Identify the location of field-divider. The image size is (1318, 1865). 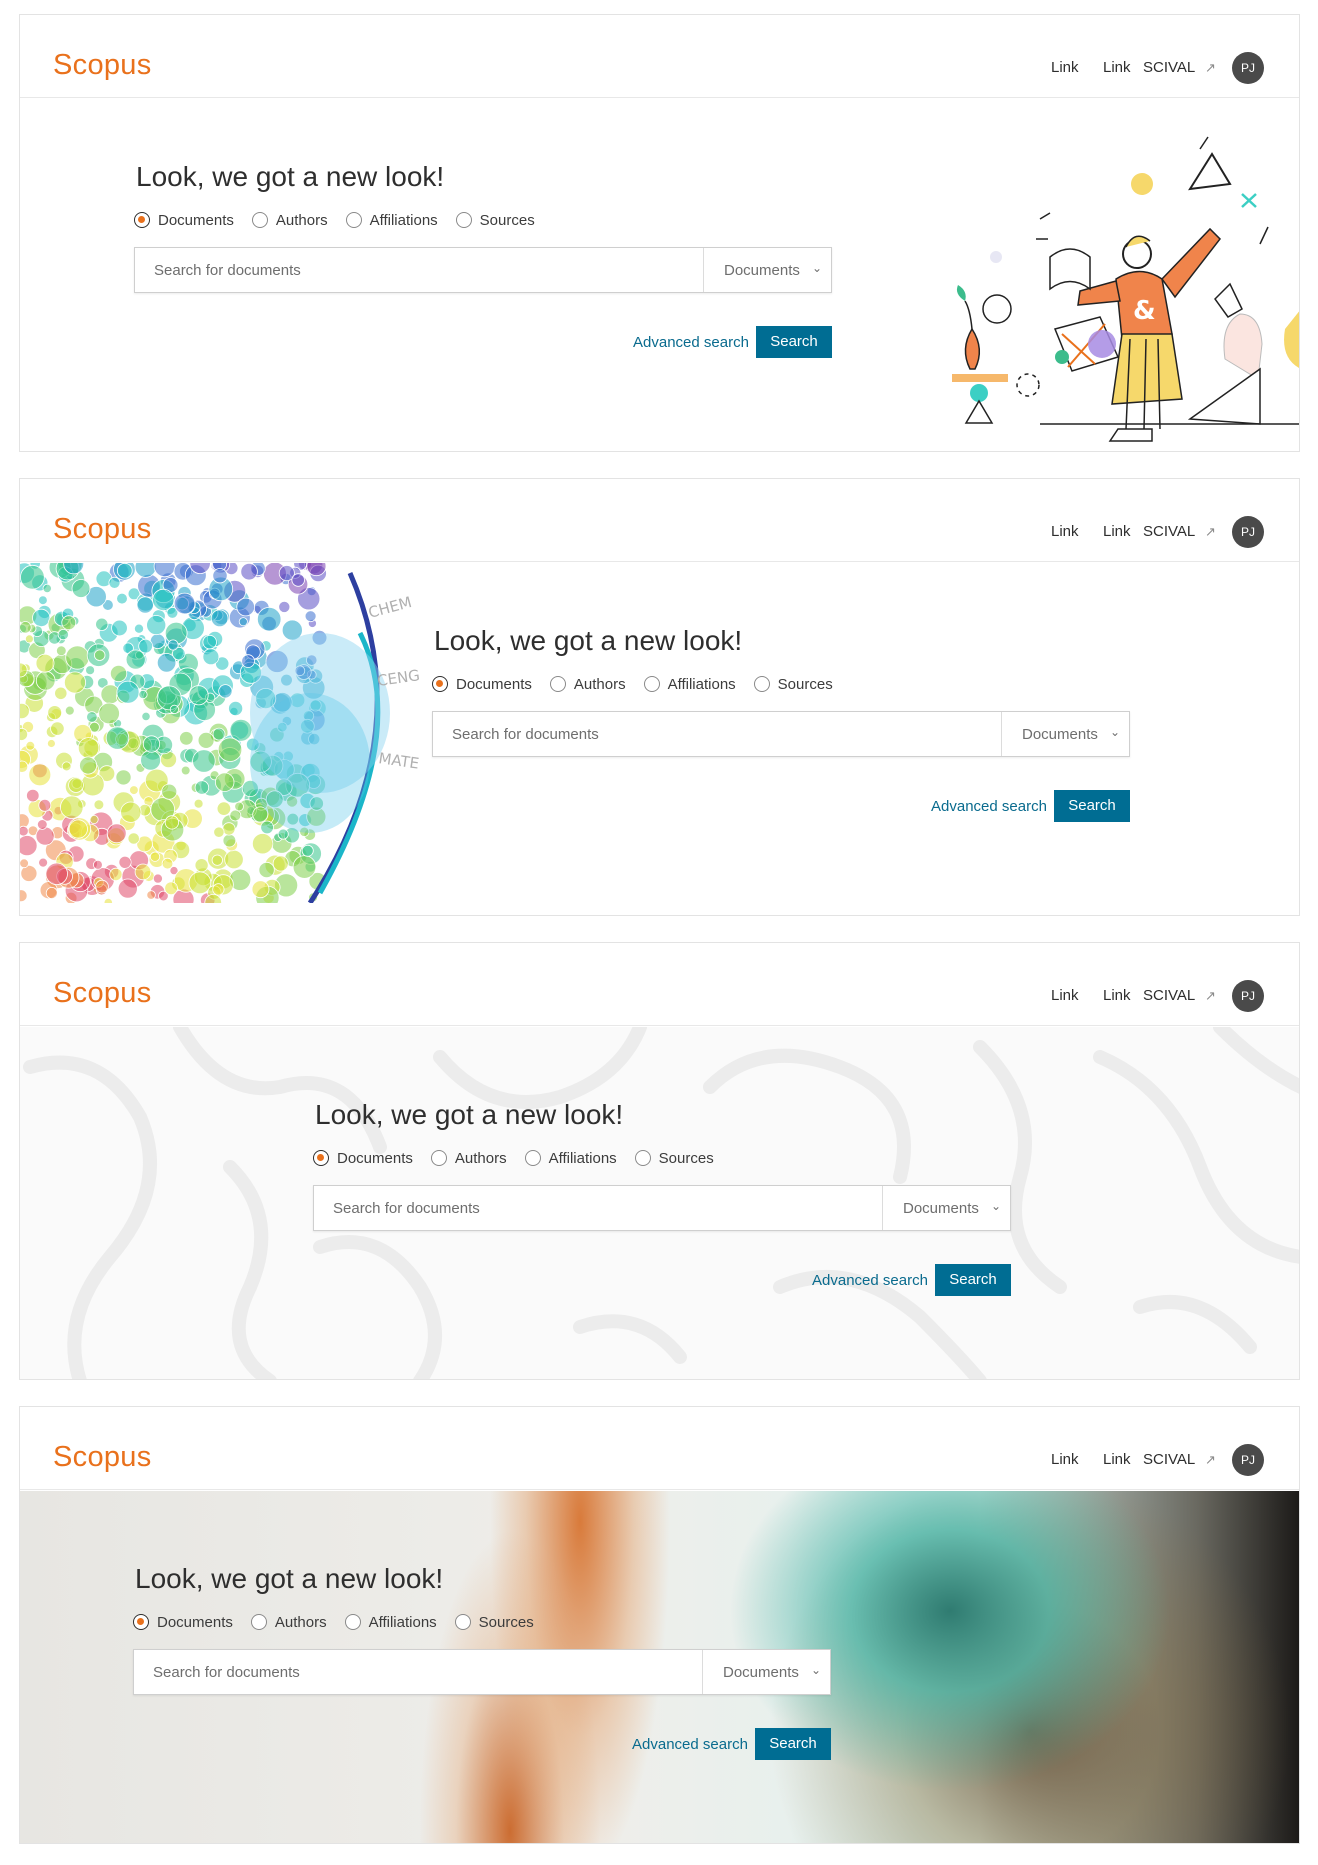
(703, 270).